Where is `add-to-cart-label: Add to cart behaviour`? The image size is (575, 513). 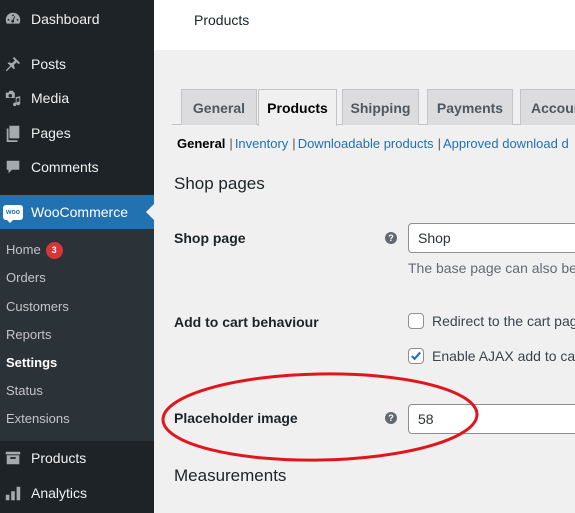 add-to-cart-label: Add to cart behaviour is located at coordinates (246, 322).